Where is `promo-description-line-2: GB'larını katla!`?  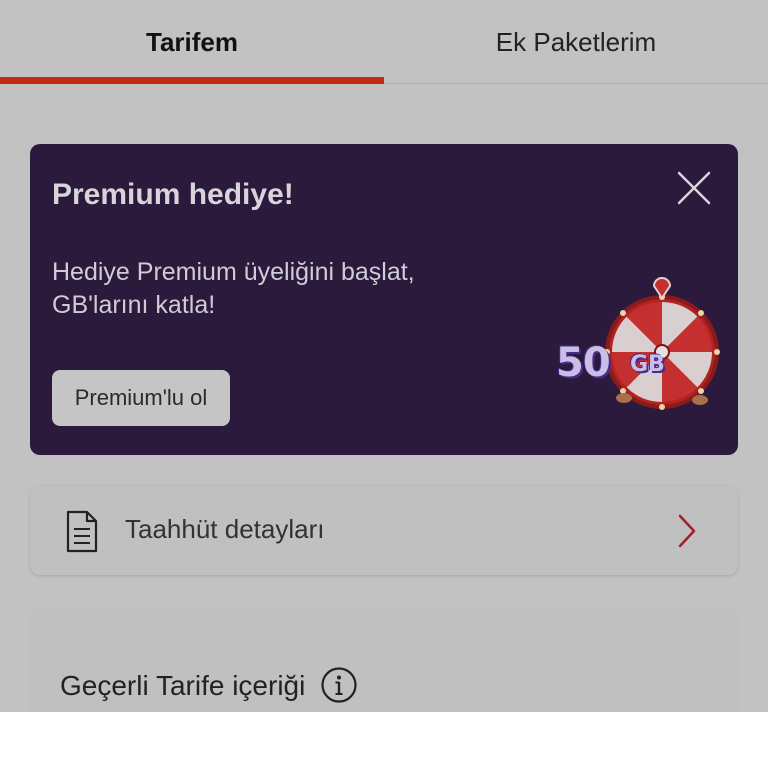 promo-description-line-2: GB'larını katla! is located at coordinates (134, 305).